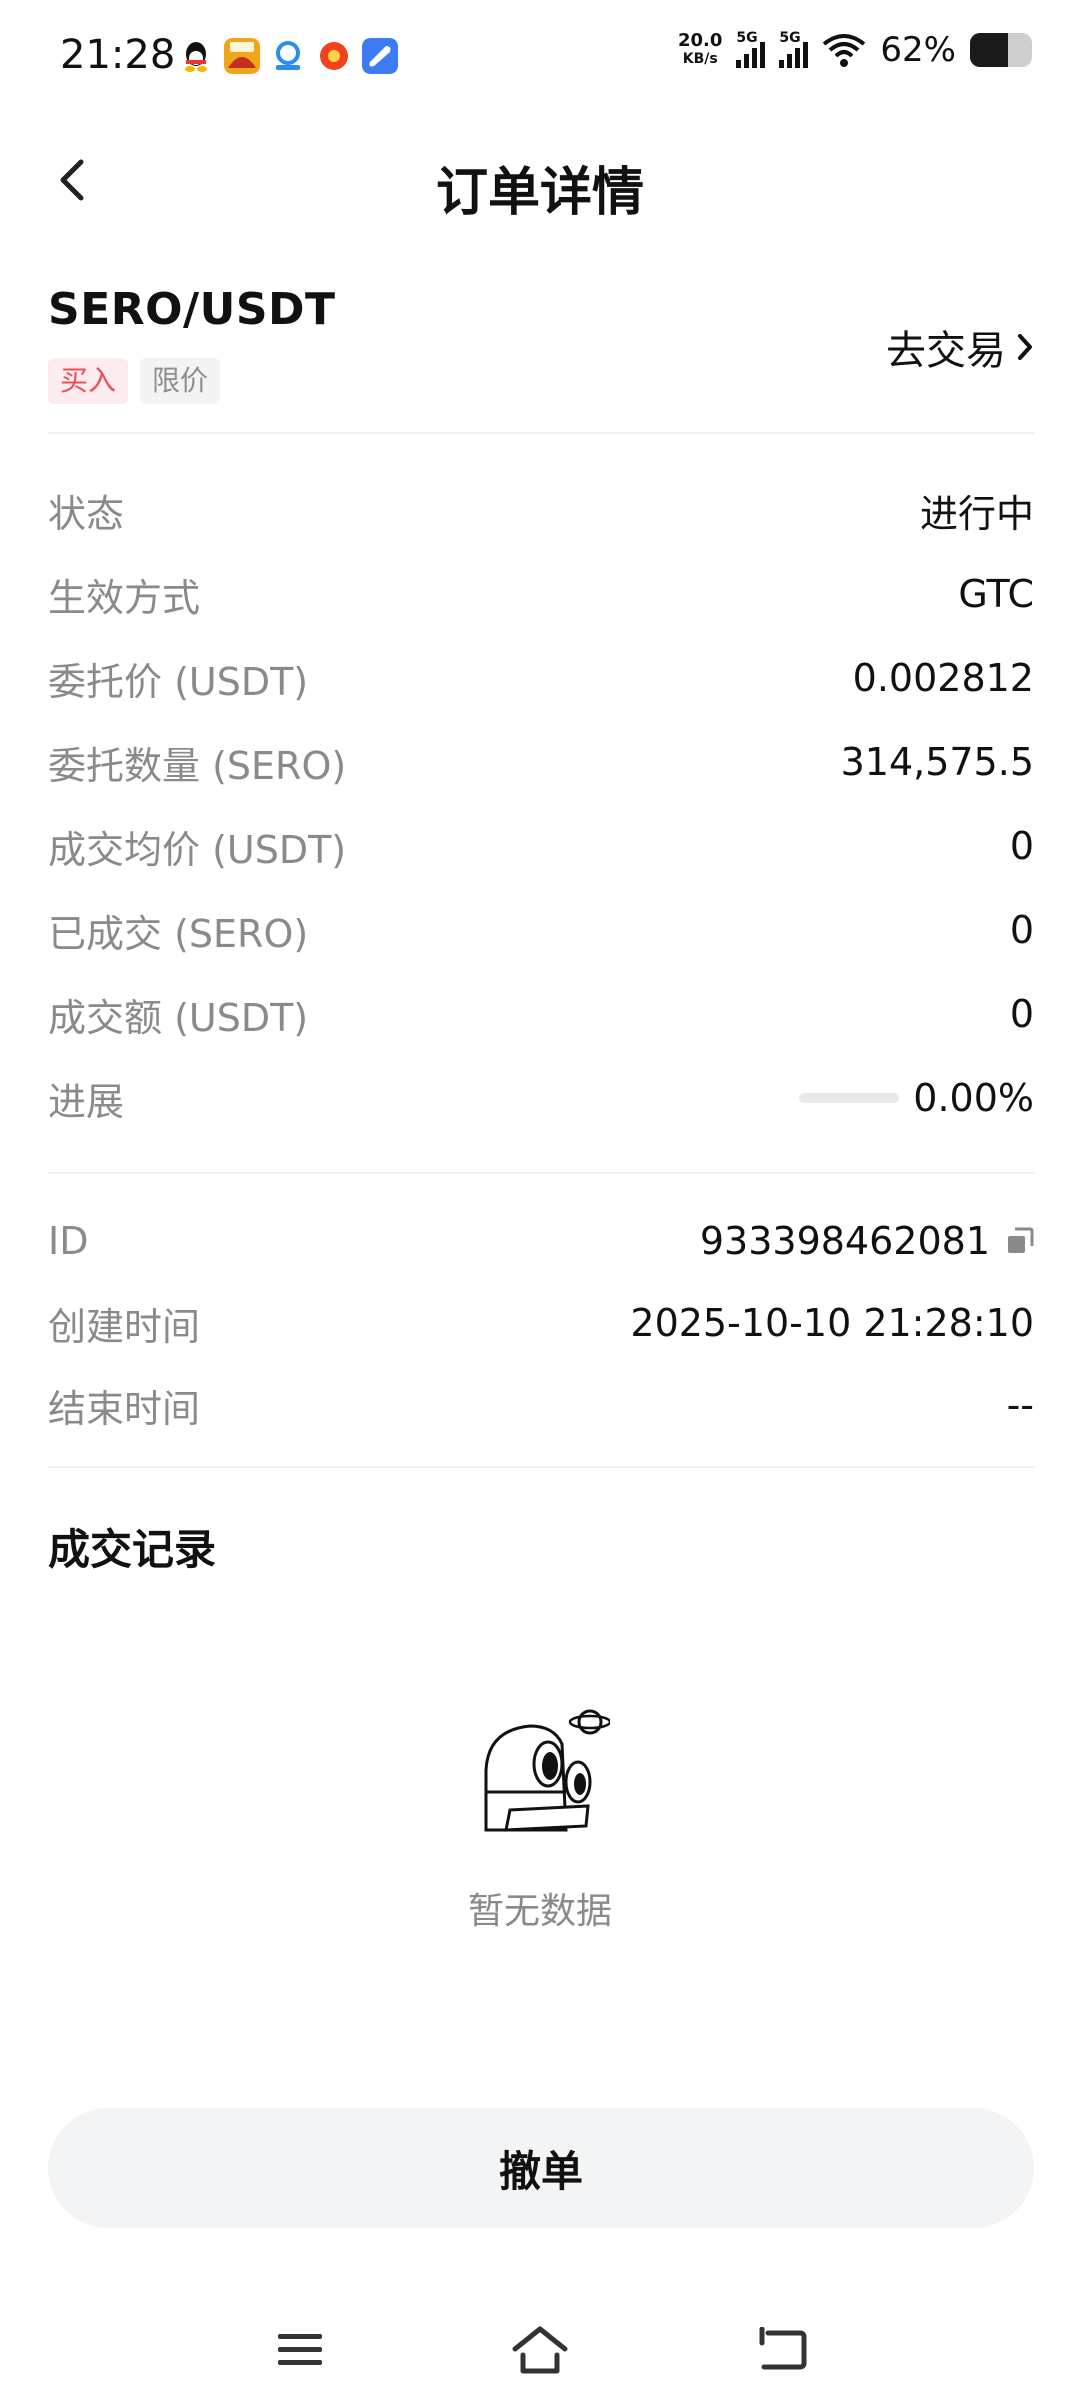  What do you see at coordinates (541, 1405) in the screenshot?
I see `meta-row-ended: 结束时间 --` at bounding box center [541, 1405].